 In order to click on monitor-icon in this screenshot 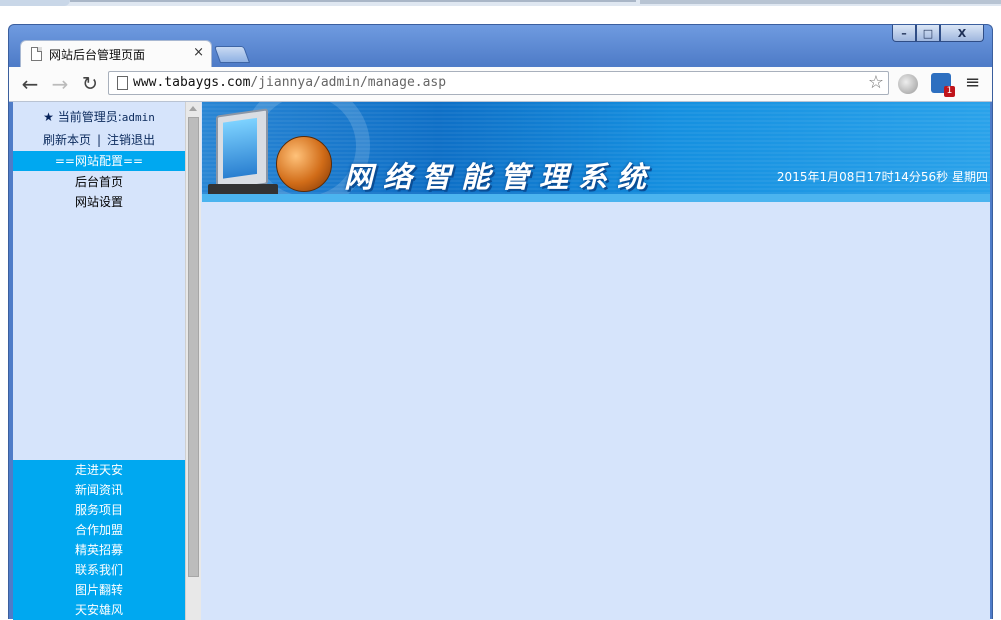, I will do `click(242, 150)`.